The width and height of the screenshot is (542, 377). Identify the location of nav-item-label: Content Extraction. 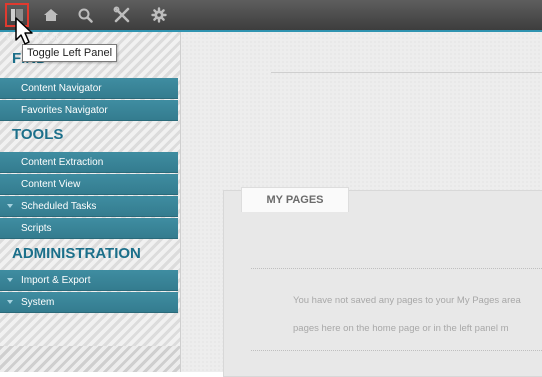
(62, 162).